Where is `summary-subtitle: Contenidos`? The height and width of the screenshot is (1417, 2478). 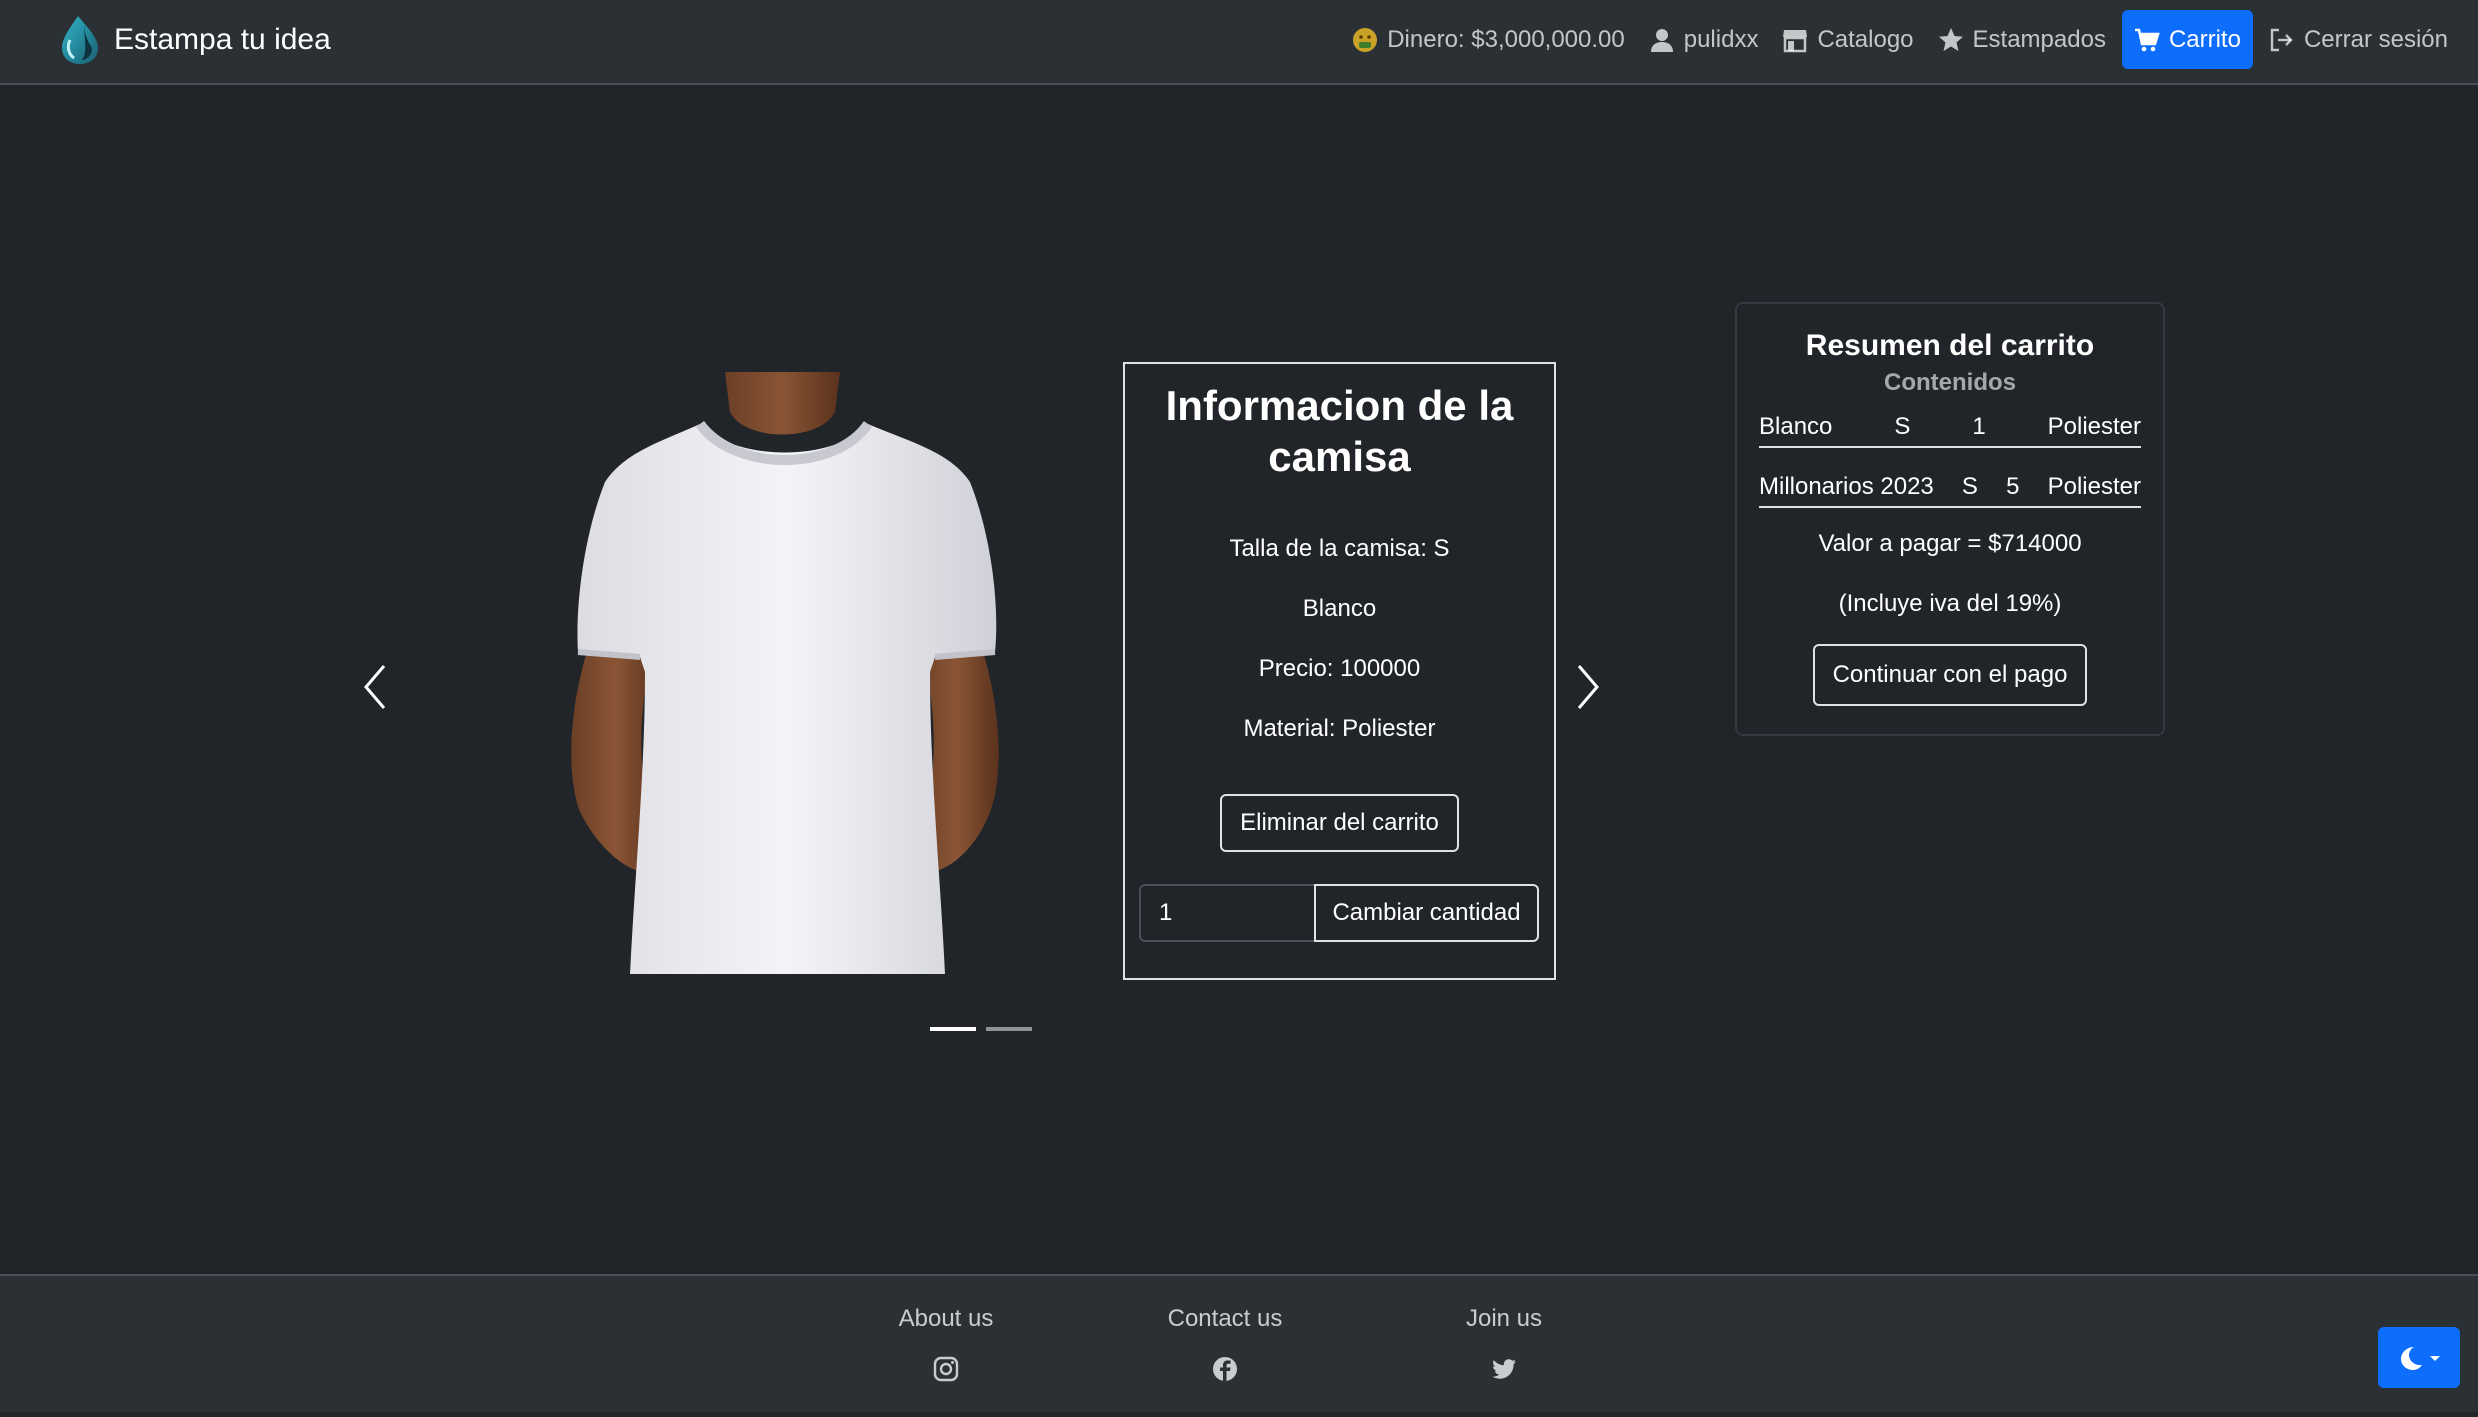
summary-subtitle: Contenidos is located at coordinates (1950, 382).